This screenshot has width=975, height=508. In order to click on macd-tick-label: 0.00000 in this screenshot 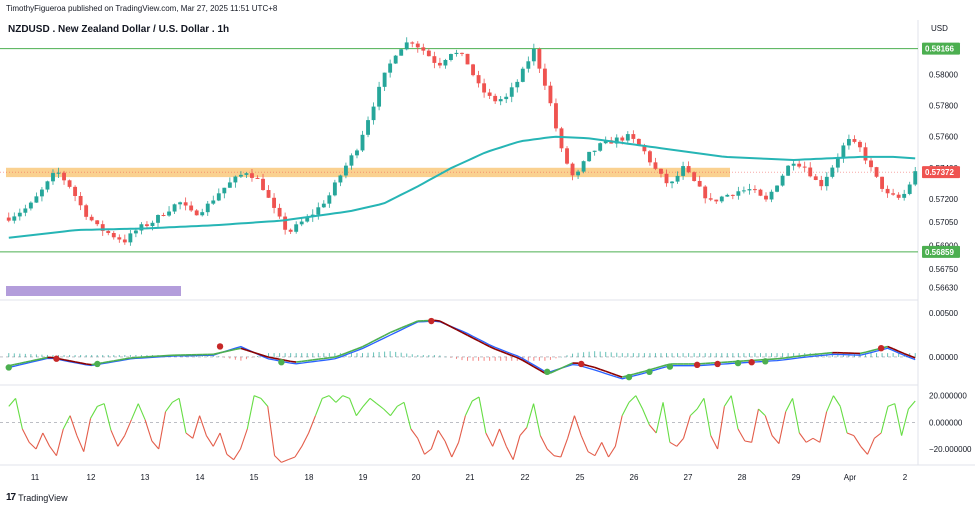, I will do `click(943, 357)`.